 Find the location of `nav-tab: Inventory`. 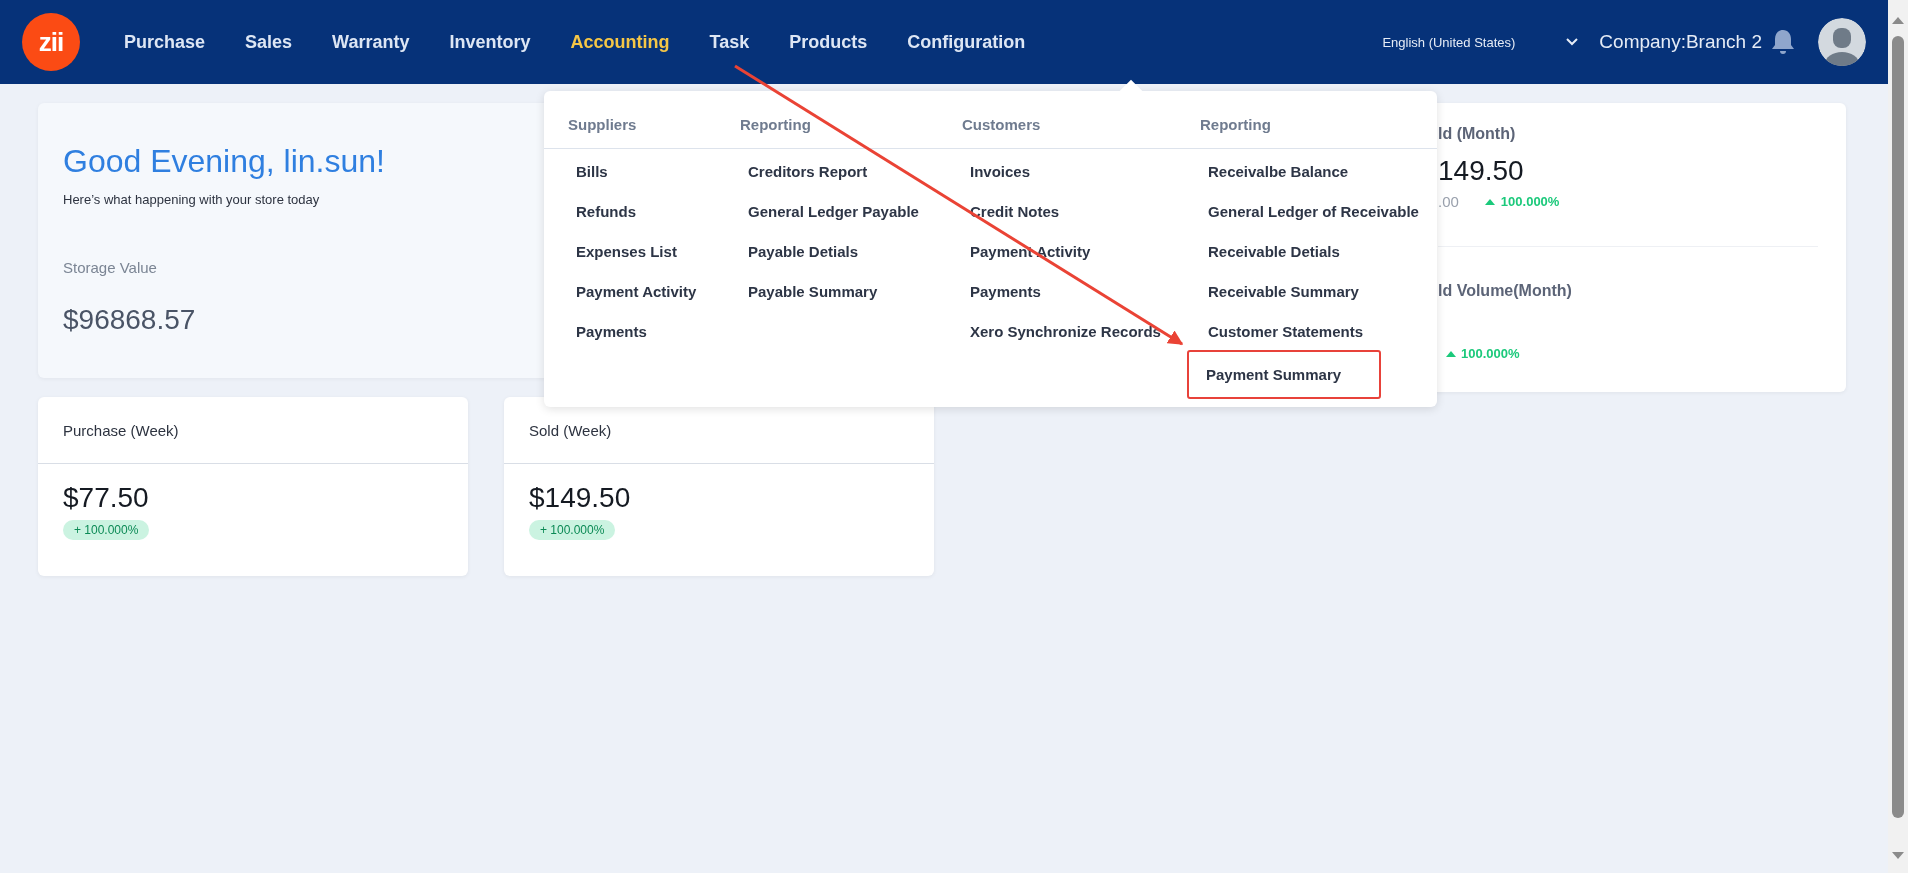

nav-tab: Inventory is located at coordinates (490, 42).